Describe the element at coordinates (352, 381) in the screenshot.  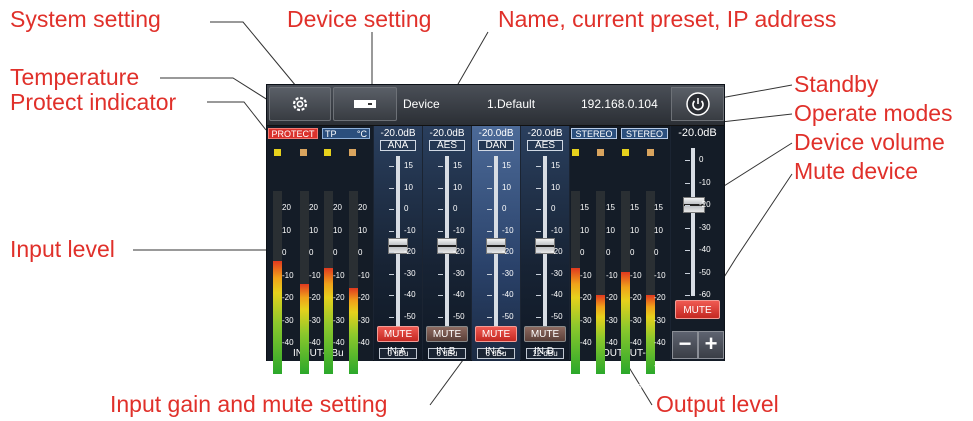
I see `meter-channel-label: D` at that location.